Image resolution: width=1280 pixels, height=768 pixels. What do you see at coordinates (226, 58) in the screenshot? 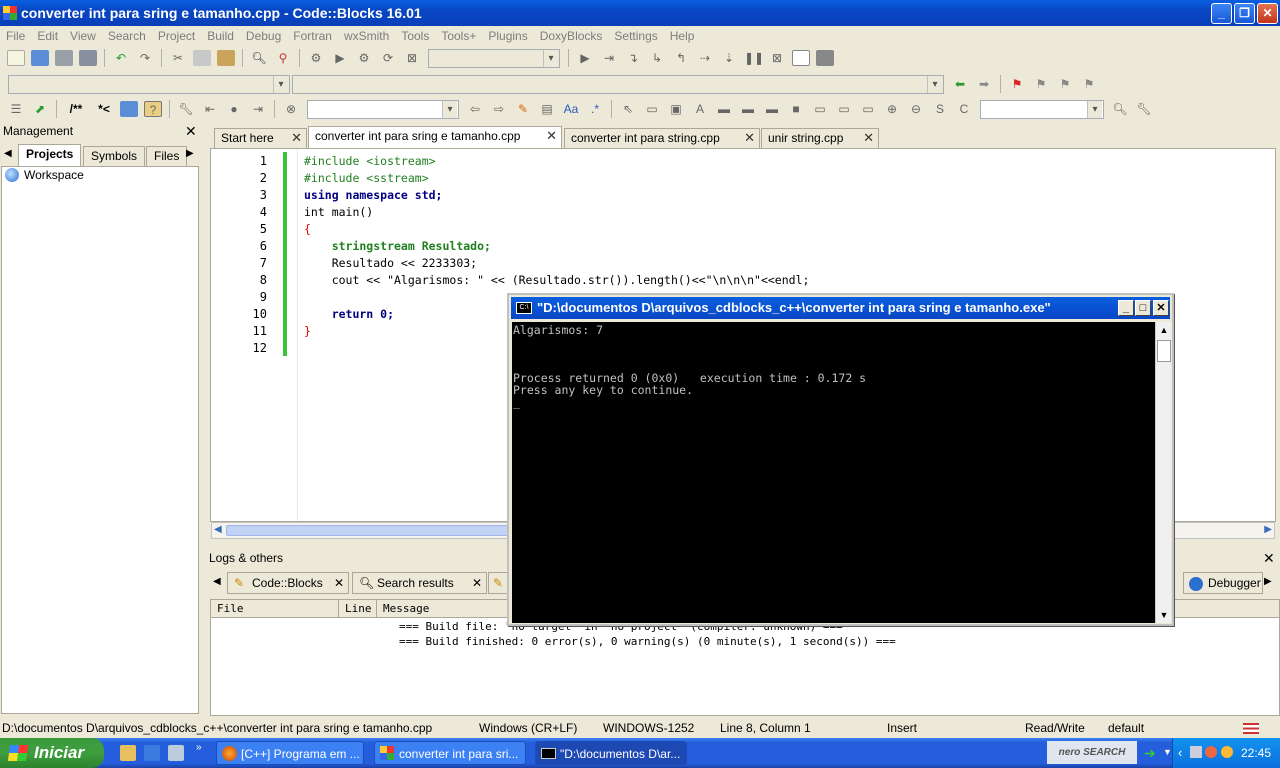
I see `paste-icon` at bounding box center [226, 58].